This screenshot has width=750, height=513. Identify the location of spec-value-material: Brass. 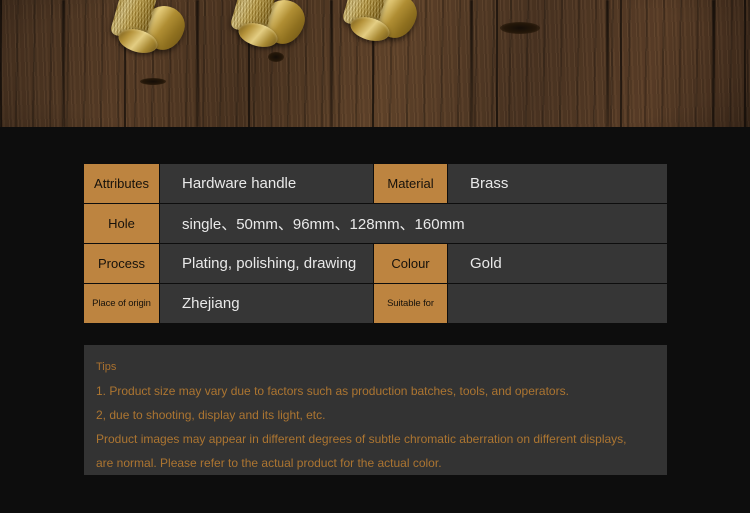
(557, 183).